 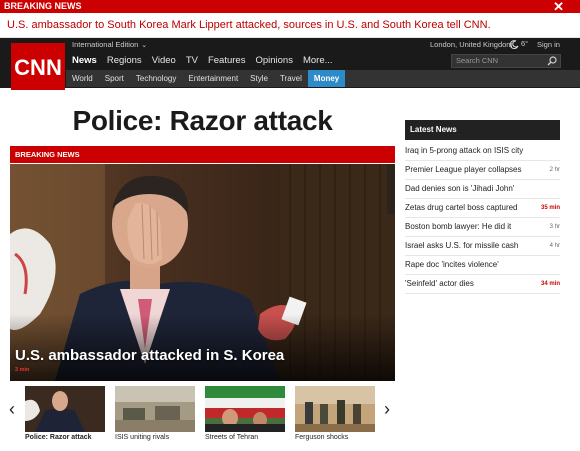 What do you see at coordinates (124, 61) in the screenshot?
I see `nav-regions: Regions` at bounding box center [124, 61].